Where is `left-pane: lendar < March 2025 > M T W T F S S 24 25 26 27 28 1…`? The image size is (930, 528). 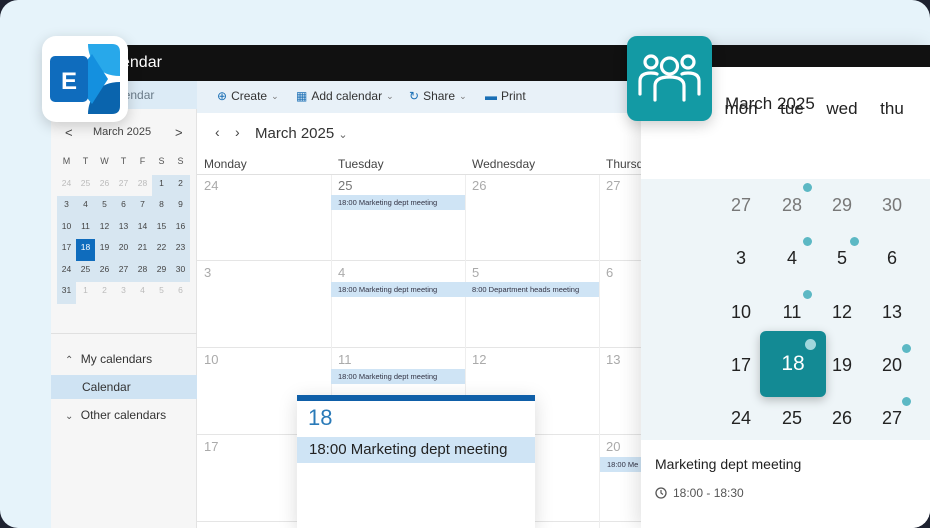
left-pane: lendar < March 2025 > M T W T F S S 24 25 26 27 28 1… is located at coordinates (124, 304).